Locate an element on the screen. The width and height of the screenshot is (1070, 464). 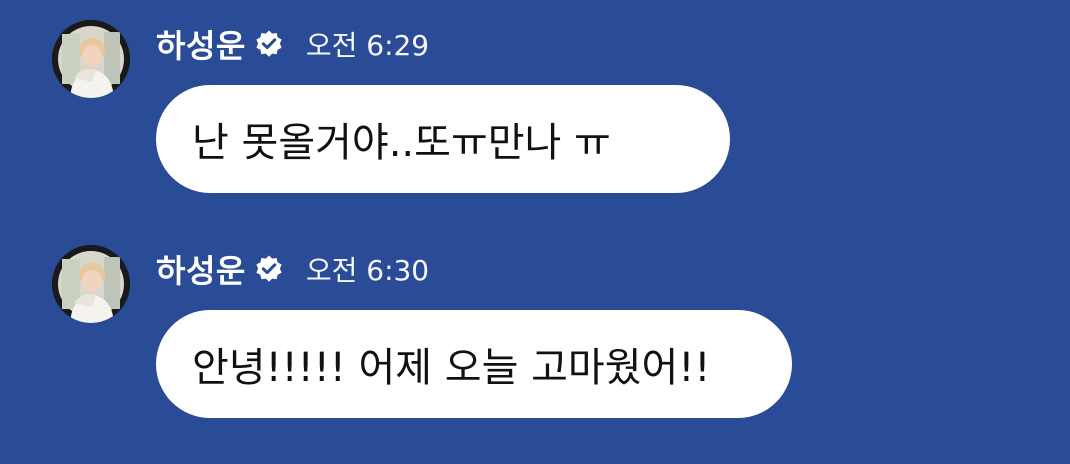
message-header: 하성운 오전 6:30 is located at coordinates (292, 269).